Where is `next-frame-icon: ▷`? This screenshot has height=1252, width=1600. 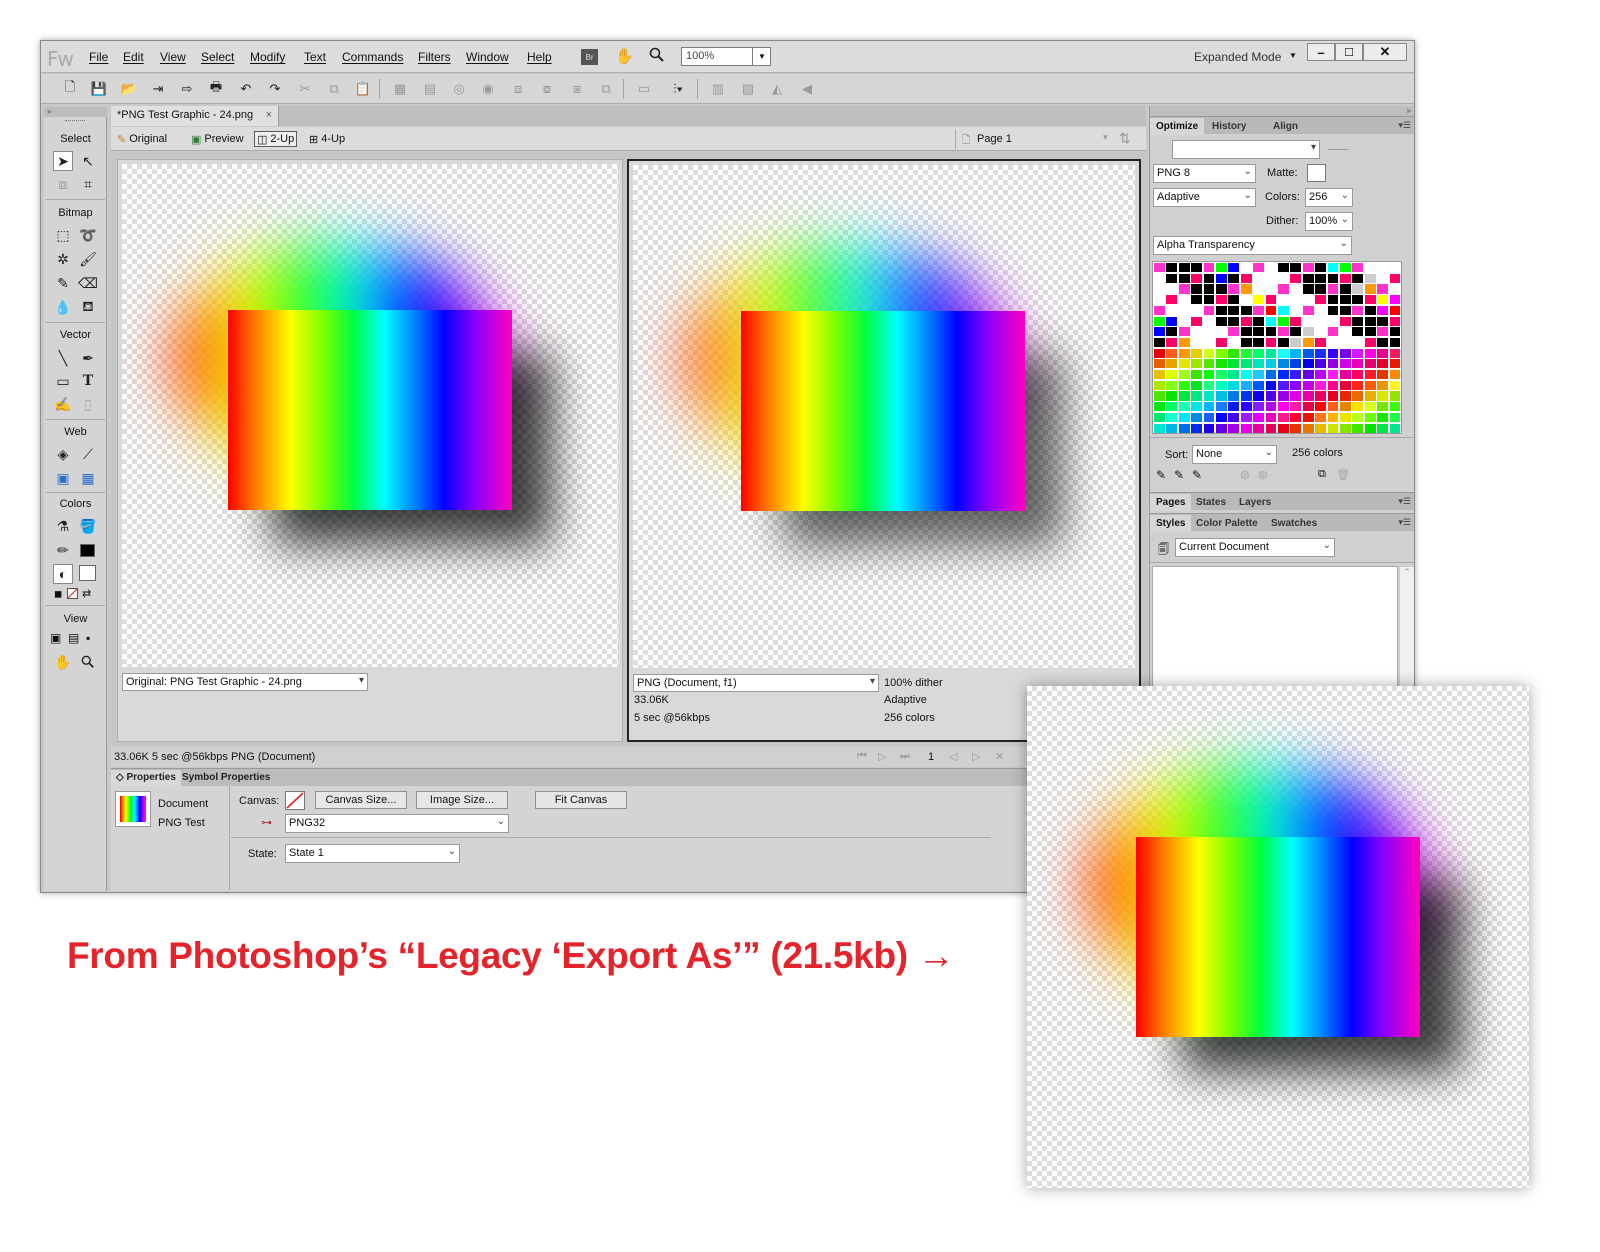 next-frame-icon: ▷ is located at coordinates (976, 756).